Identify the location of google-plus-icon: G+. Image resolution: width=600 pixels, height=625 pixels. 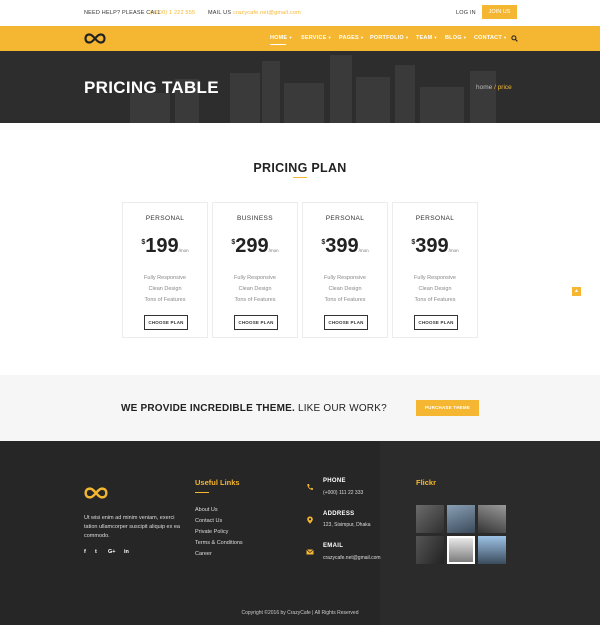
(112, 552).